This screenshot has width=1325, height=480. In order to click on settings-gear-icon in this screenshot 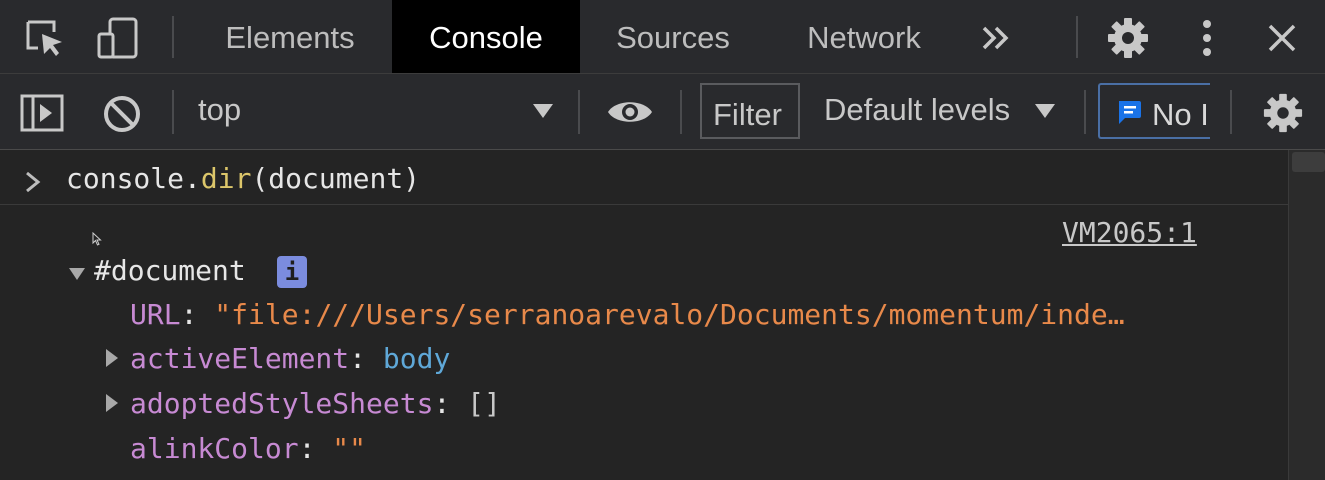, I will do `click(1128, 38)`.